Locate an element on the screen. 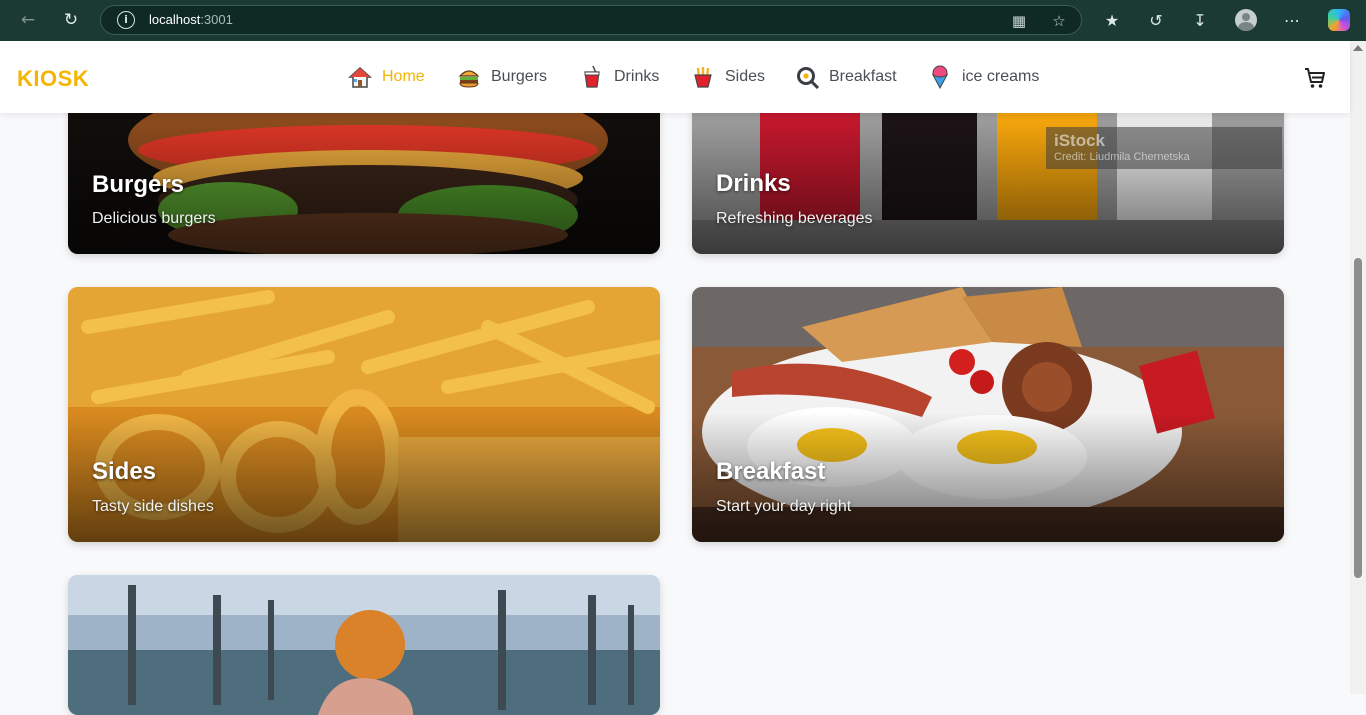 The image size is (1366, 715). card-subtitle: Refreshing beverages is located at coordinates (794, 218).